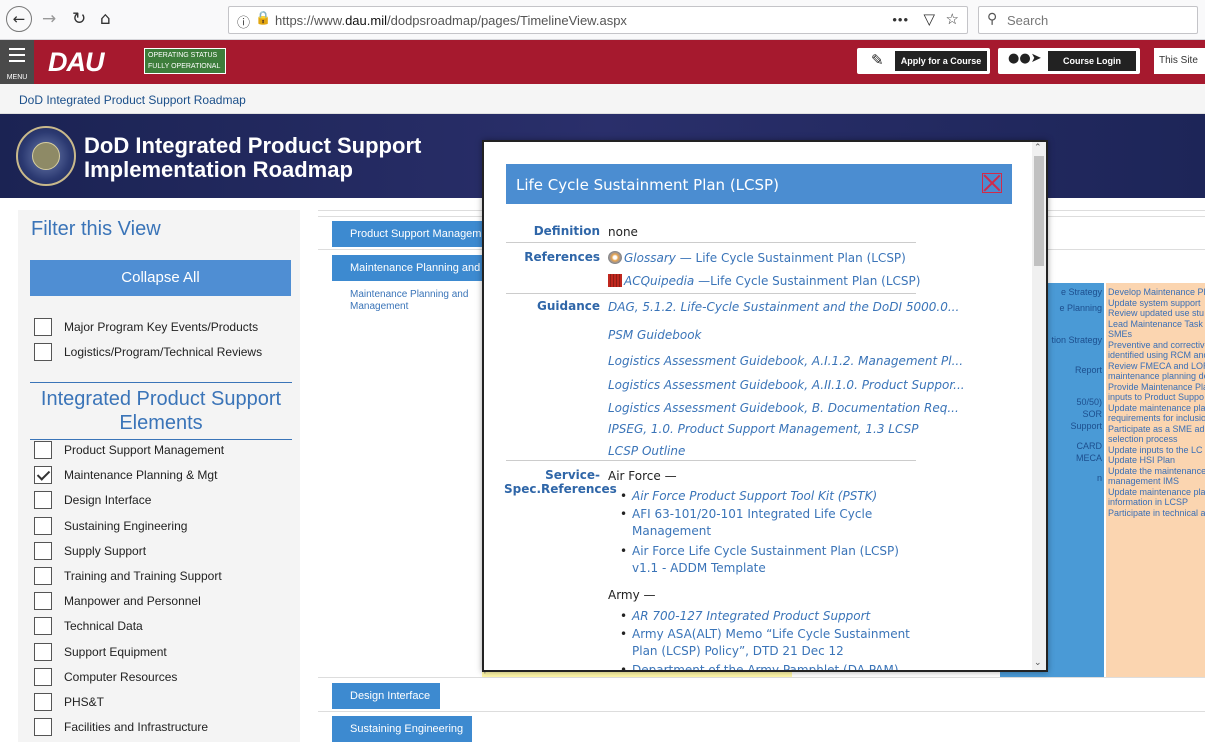 The height and width of the screenshot is (742, 1205). What do you see at coordinates (96, 229) in the screenshot?
I see `filter-title: Filter this View` at bounding box center [96, 229].